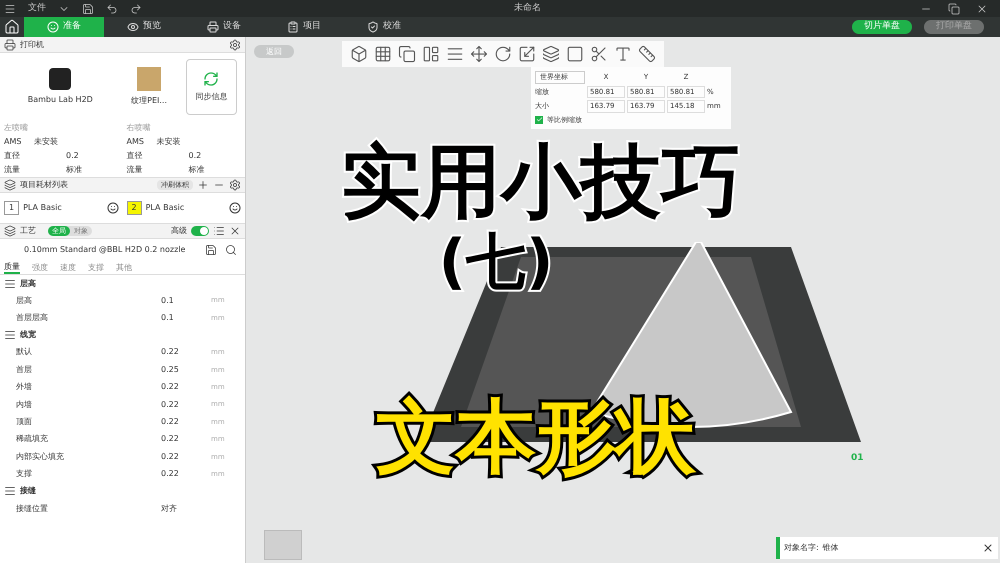 The height and width of the screenshot is (563, 1000). Describe the element at coordinates (60, 79) in the screenshot. I see `printer-image` at that location.